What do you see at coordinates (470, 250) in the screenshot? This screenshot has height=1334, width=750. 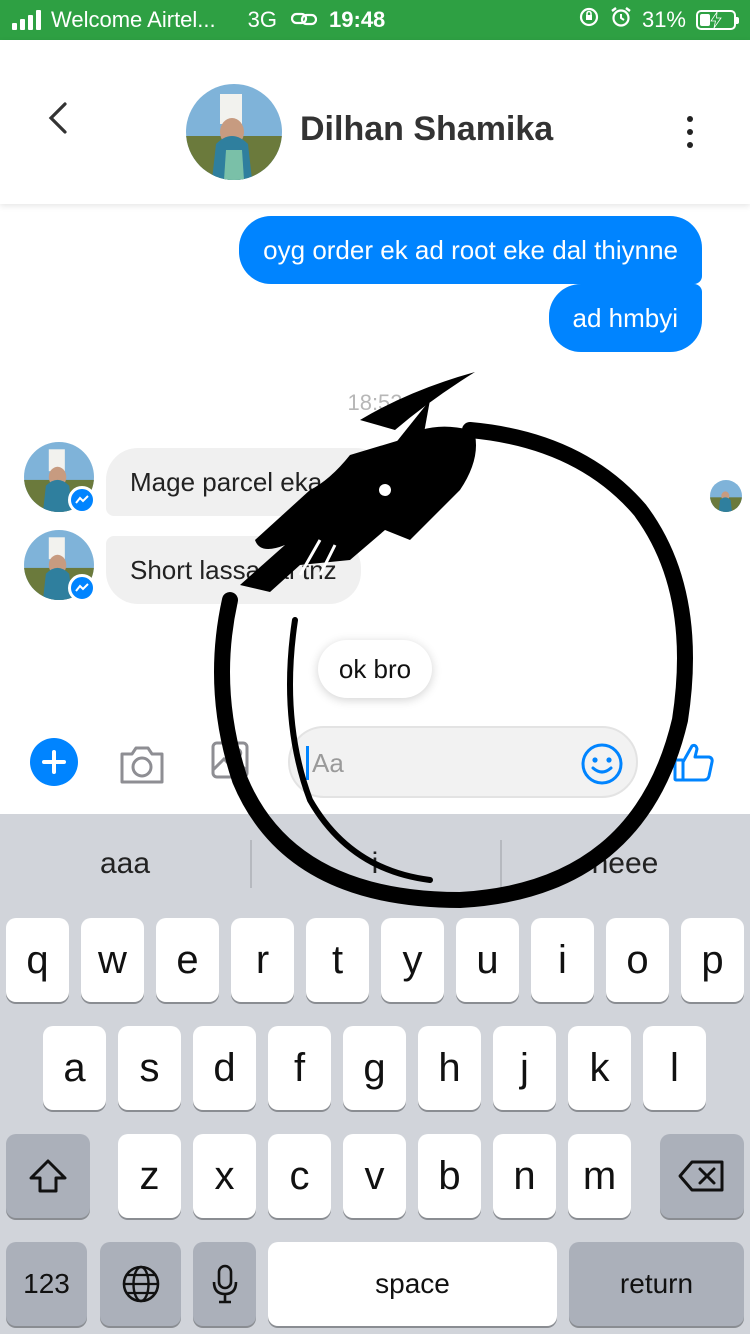 I see `outgoing-message: oyg order ek ad root eke dal thiynne` at bounding box center [470, 250].